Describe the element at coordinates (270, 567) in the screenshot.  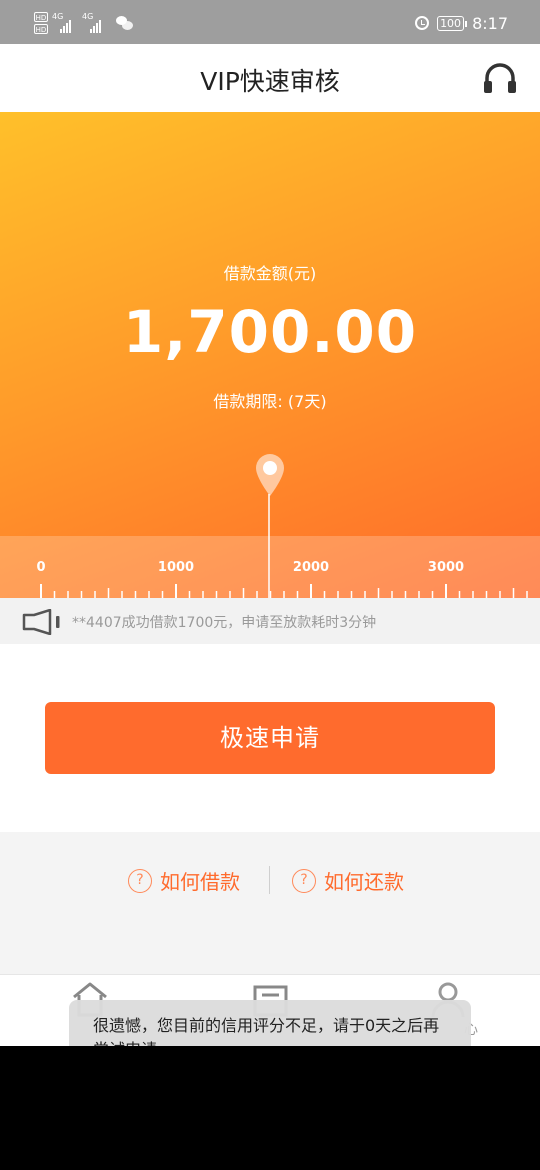
I see `amount-slider-ruler: 0 1000 2000 3000` at that location.